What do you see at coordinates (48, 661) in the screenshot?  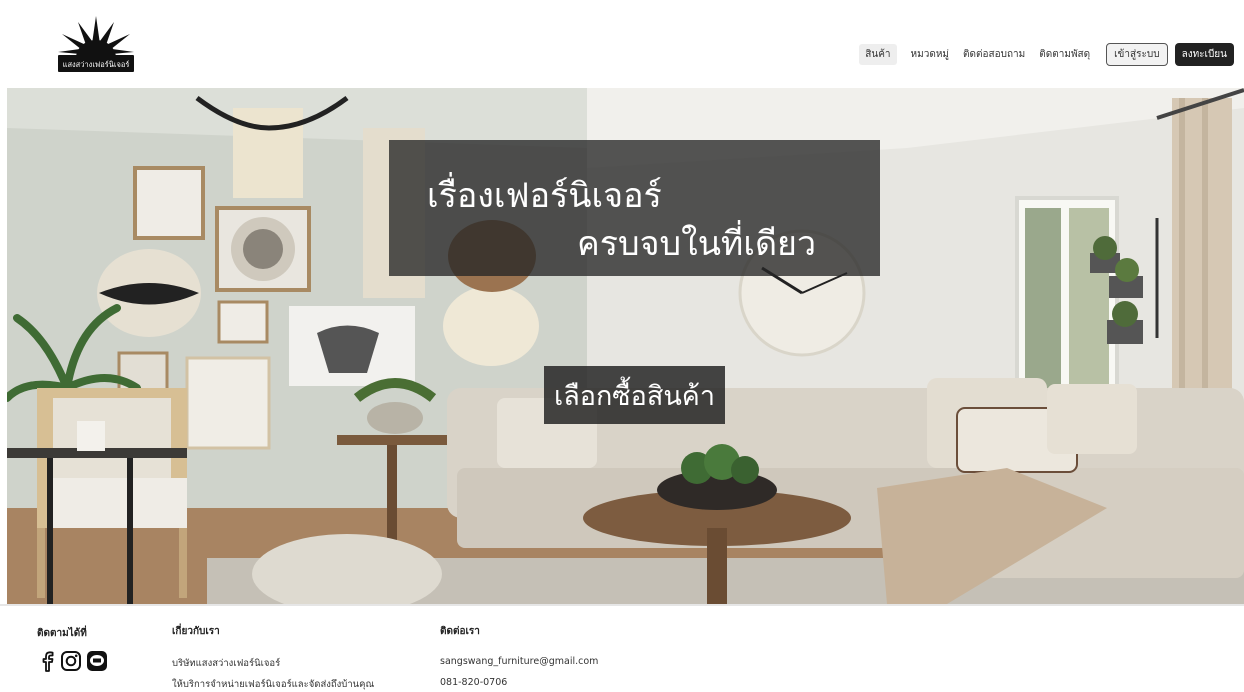 I see `facebook-icon` at bounding box center [48, 661].